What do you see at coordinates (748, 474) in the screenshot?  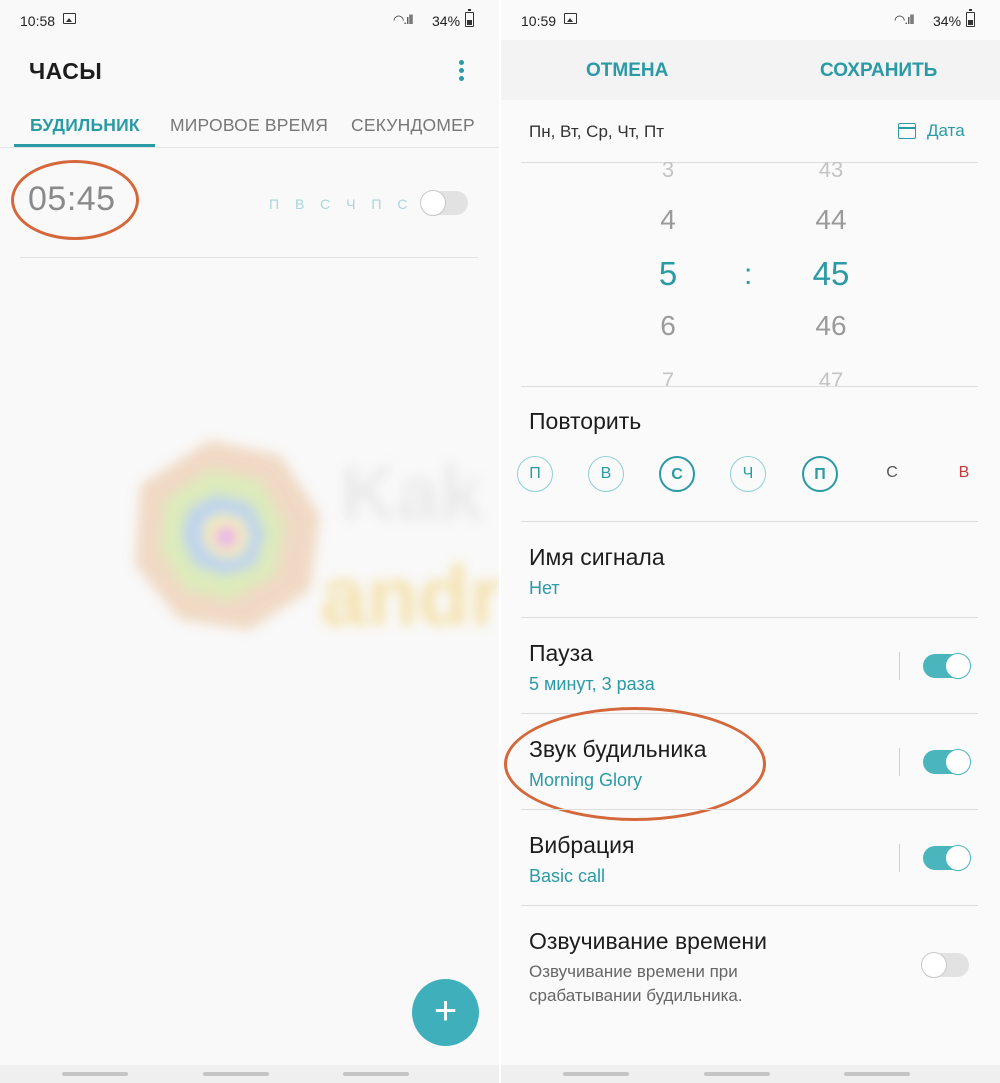 I see `day-toggle-thu: Ч` at bounding box center [748, 474].